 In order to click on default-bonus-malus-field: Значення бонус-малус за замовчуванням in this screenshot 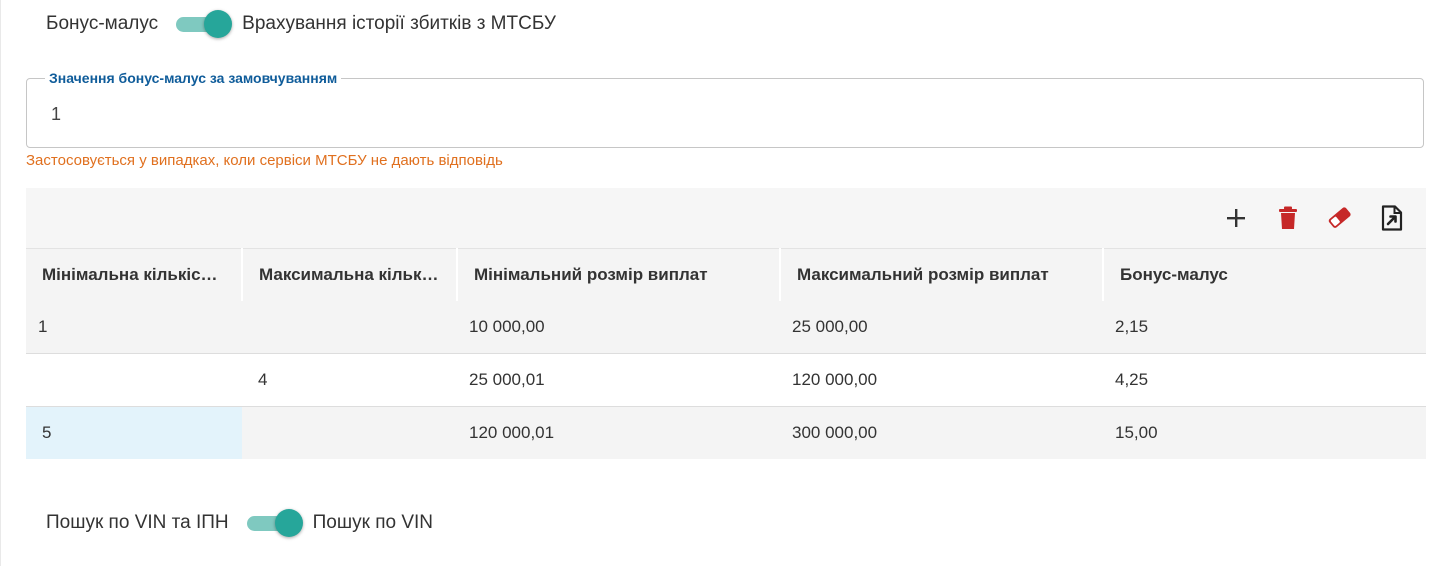, I will do `click(725, 109)`.